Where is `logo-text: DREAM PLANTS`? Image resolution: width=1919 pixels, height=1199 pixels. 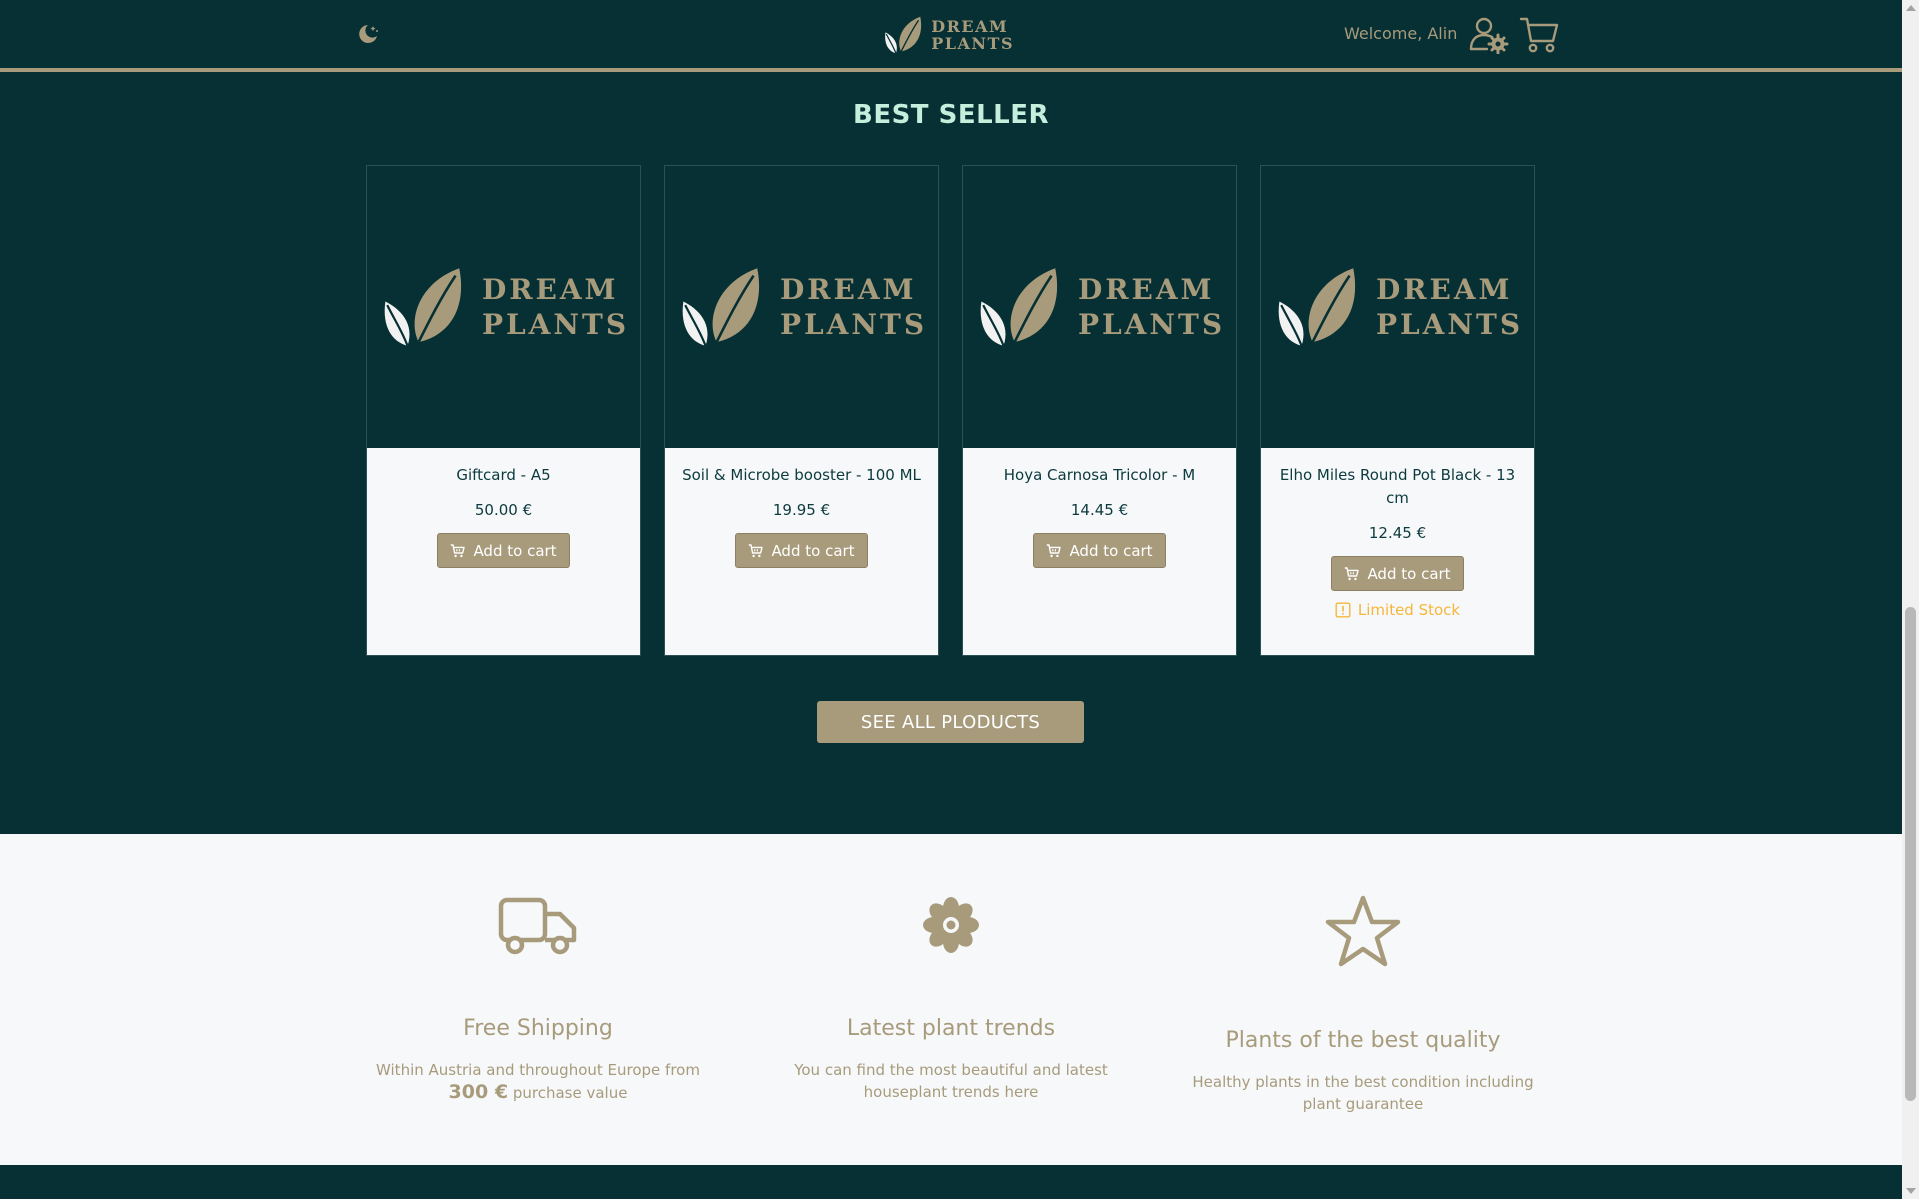
logo-text: DREAM PLANTS is located at coordinates (972, 35).